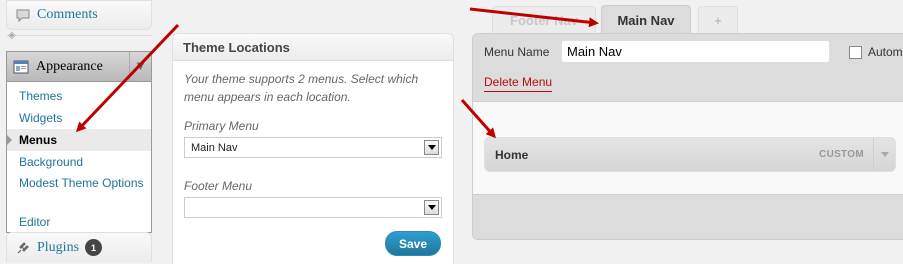 This screenshot has height=264, width=903. Describe the element at coordinates (413, 243) in the screenshot. I see `save-button: Save` at that location.